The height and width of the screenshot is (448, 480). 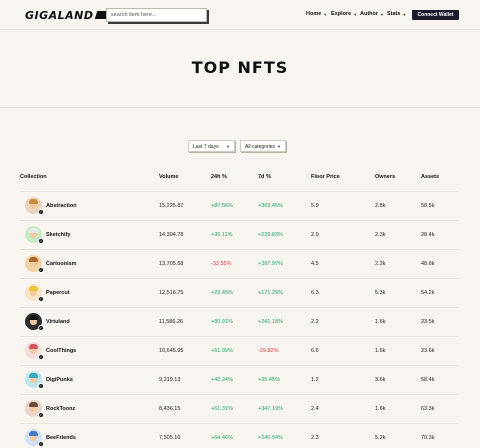 I want to click on floor-price-cell: 2.3, so click(x=315, y=438).